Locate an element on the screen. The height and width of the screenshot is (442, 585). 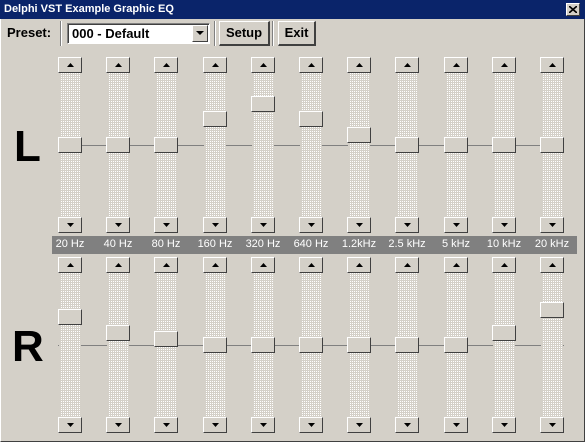
exit-button: Exit is located at coordinates (297, 33).